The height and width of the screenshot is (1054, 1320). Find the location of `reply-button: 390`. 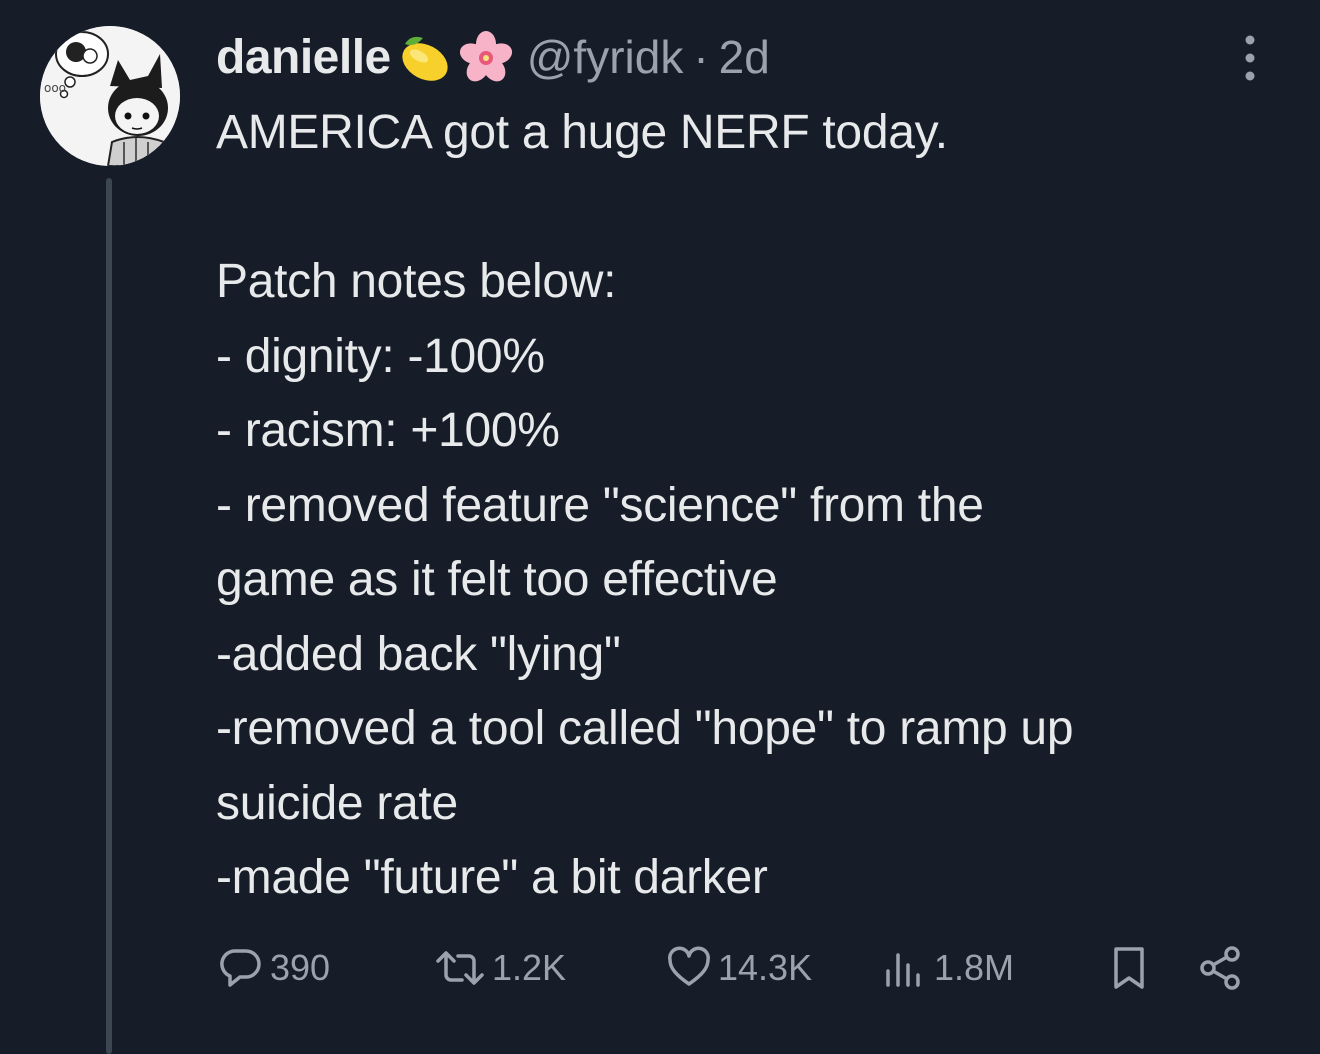

reply-button: 390 is located at coordinates (273, 968).